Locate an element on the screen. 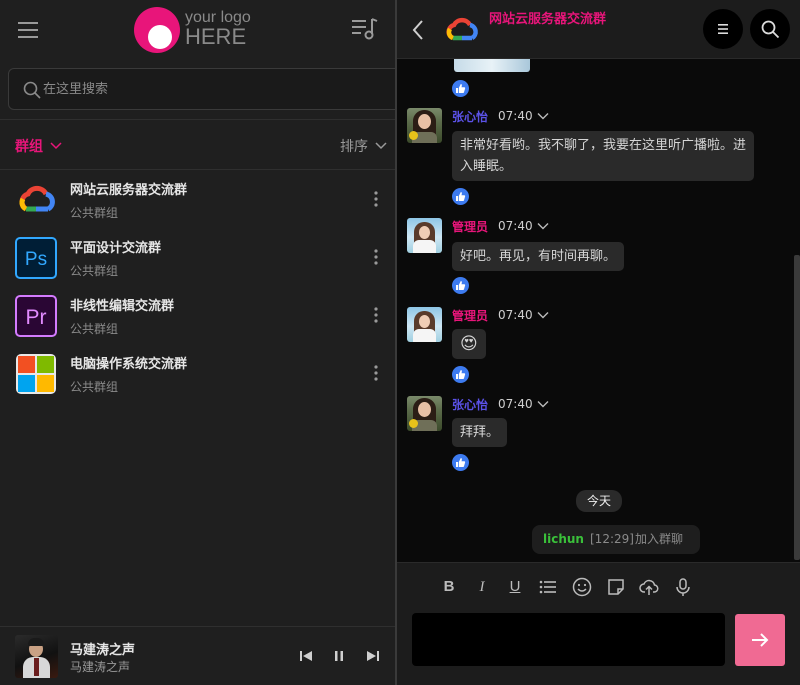  pause-icon is located at coordinates (339, 656).